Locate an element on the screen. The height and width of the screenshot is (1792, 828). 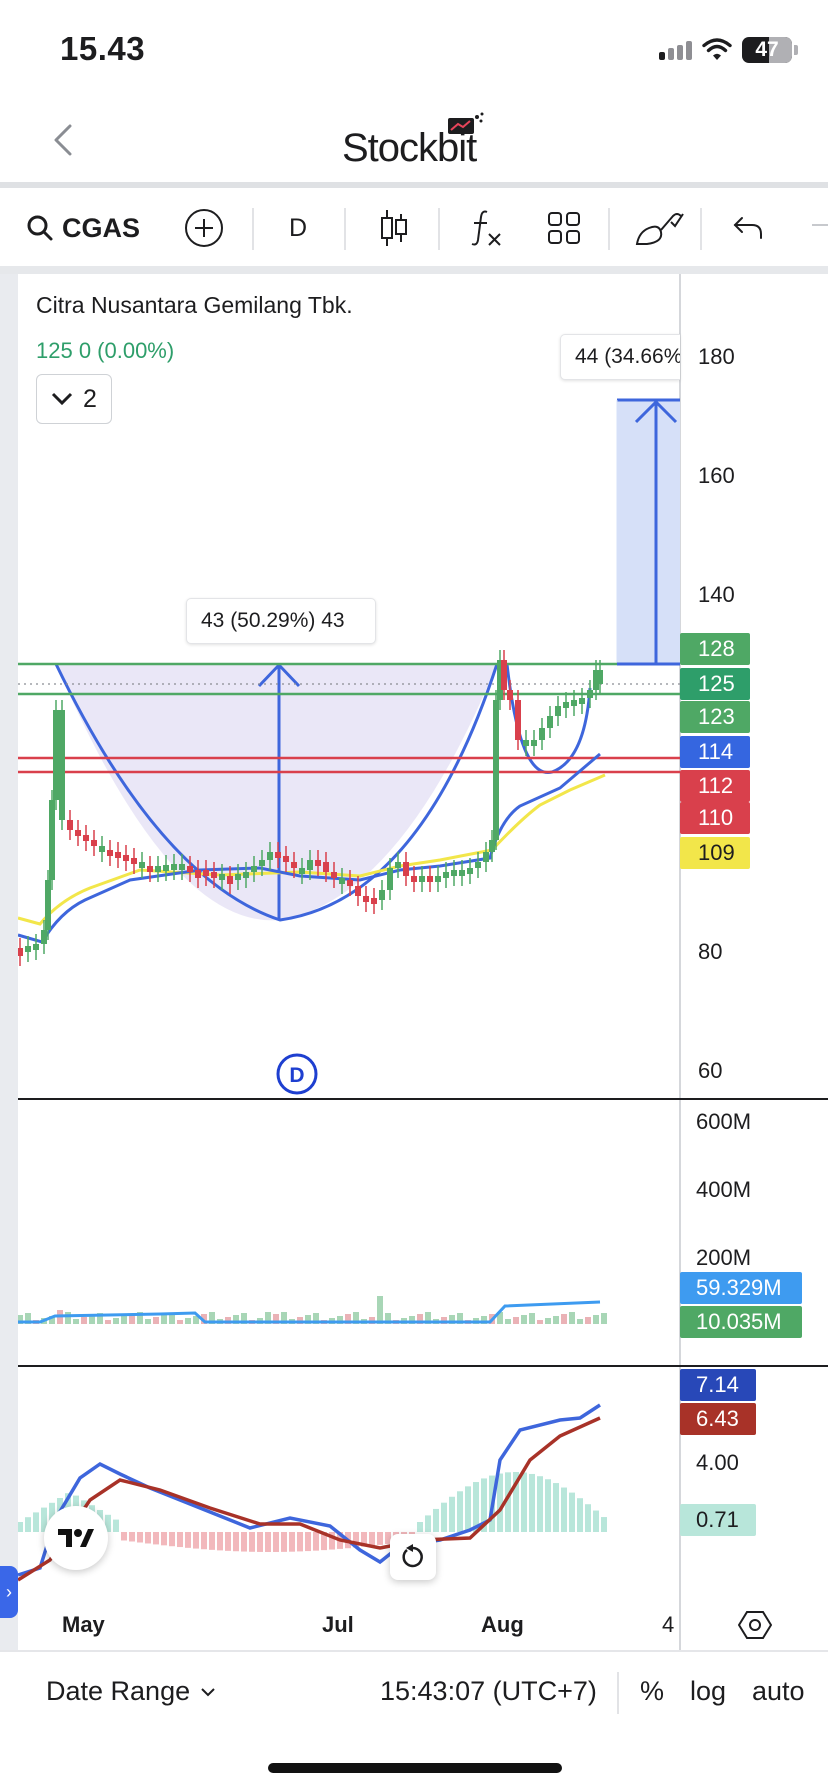
function-fx-icon is located at coordinates (486, 228).